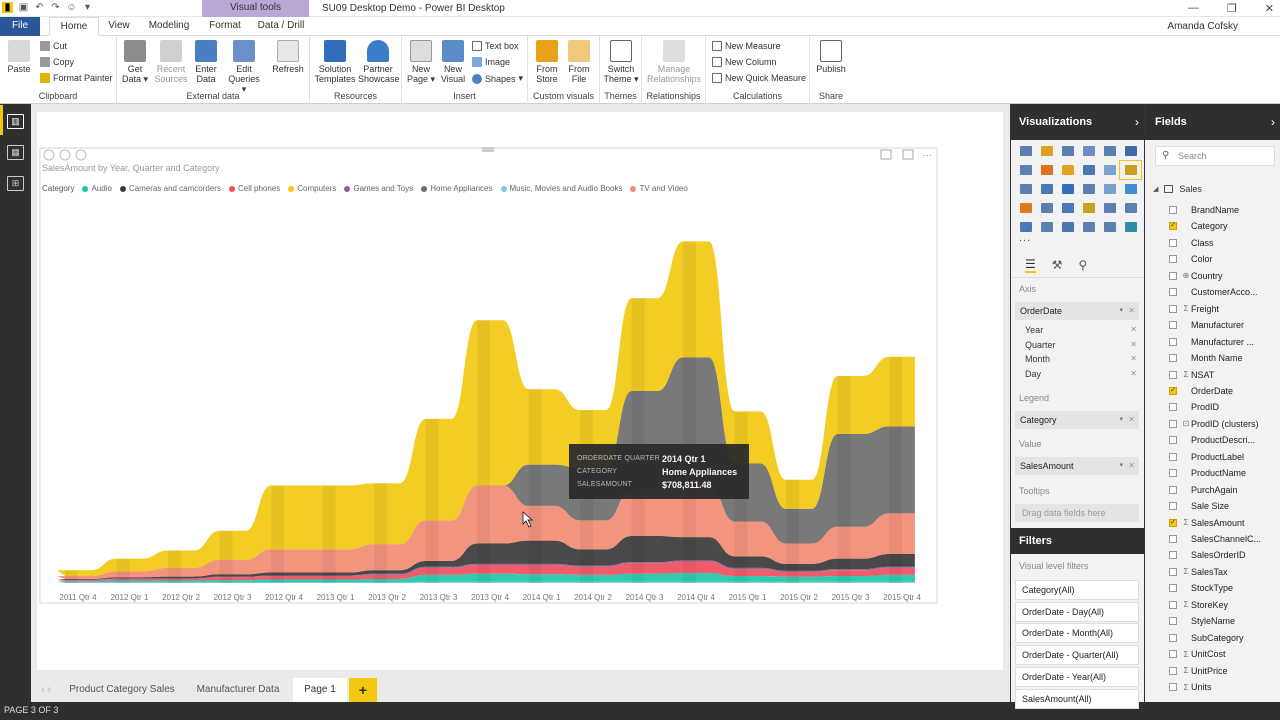  I want to click on minimize-icon: —, so click(1193, 8).